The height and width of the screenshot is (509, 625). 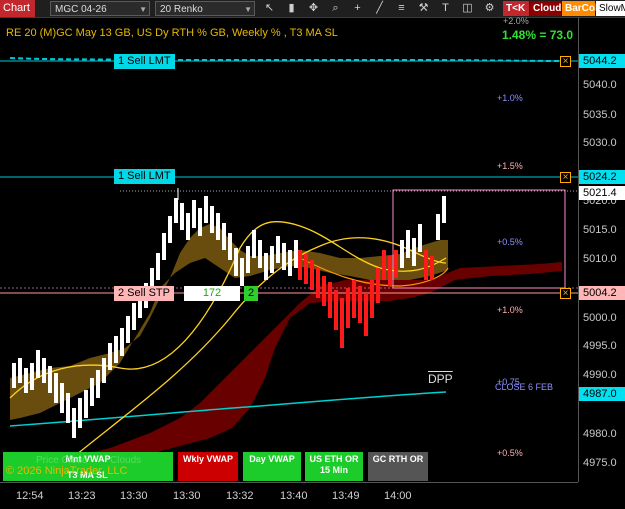 What do you see at coordinates (379, 8) in the screenshot?
I see `draw-line-icon: ╱` at bounding box center [379, 8].